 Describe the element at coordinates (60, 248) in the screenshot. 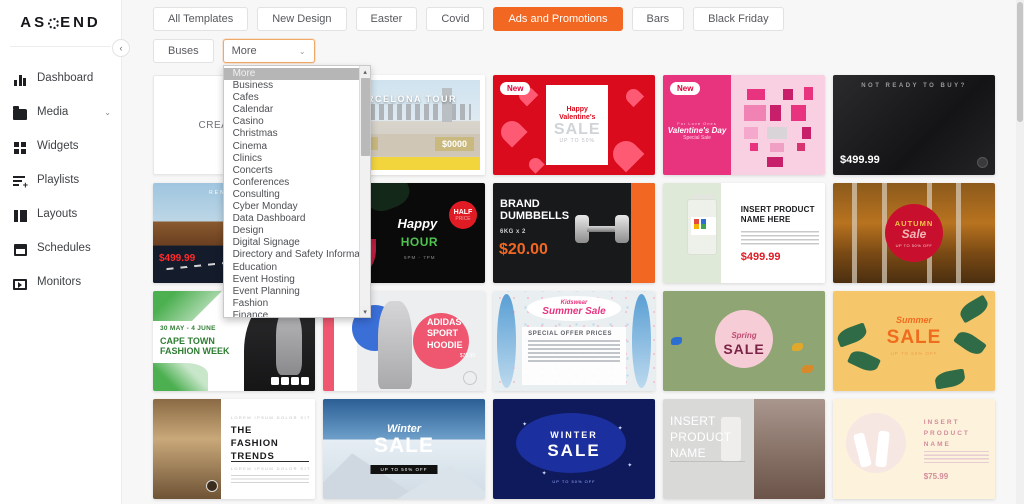

I see `sidebar-item-schedules: Schedules` at that location.